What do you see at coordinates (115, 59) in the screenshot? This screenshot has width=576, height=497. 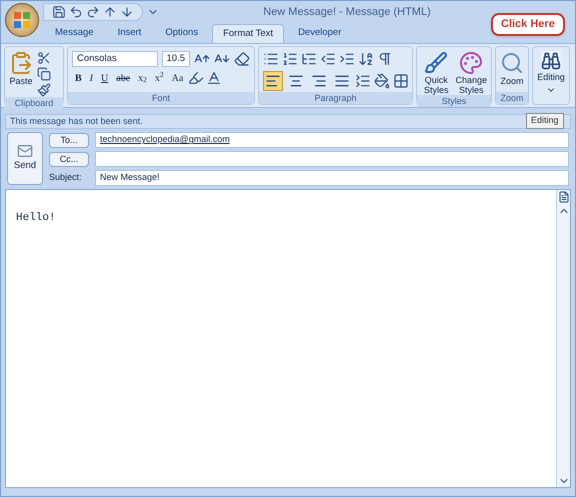 I see `font-family-field: Consolas` at bounding box center [115, 59].